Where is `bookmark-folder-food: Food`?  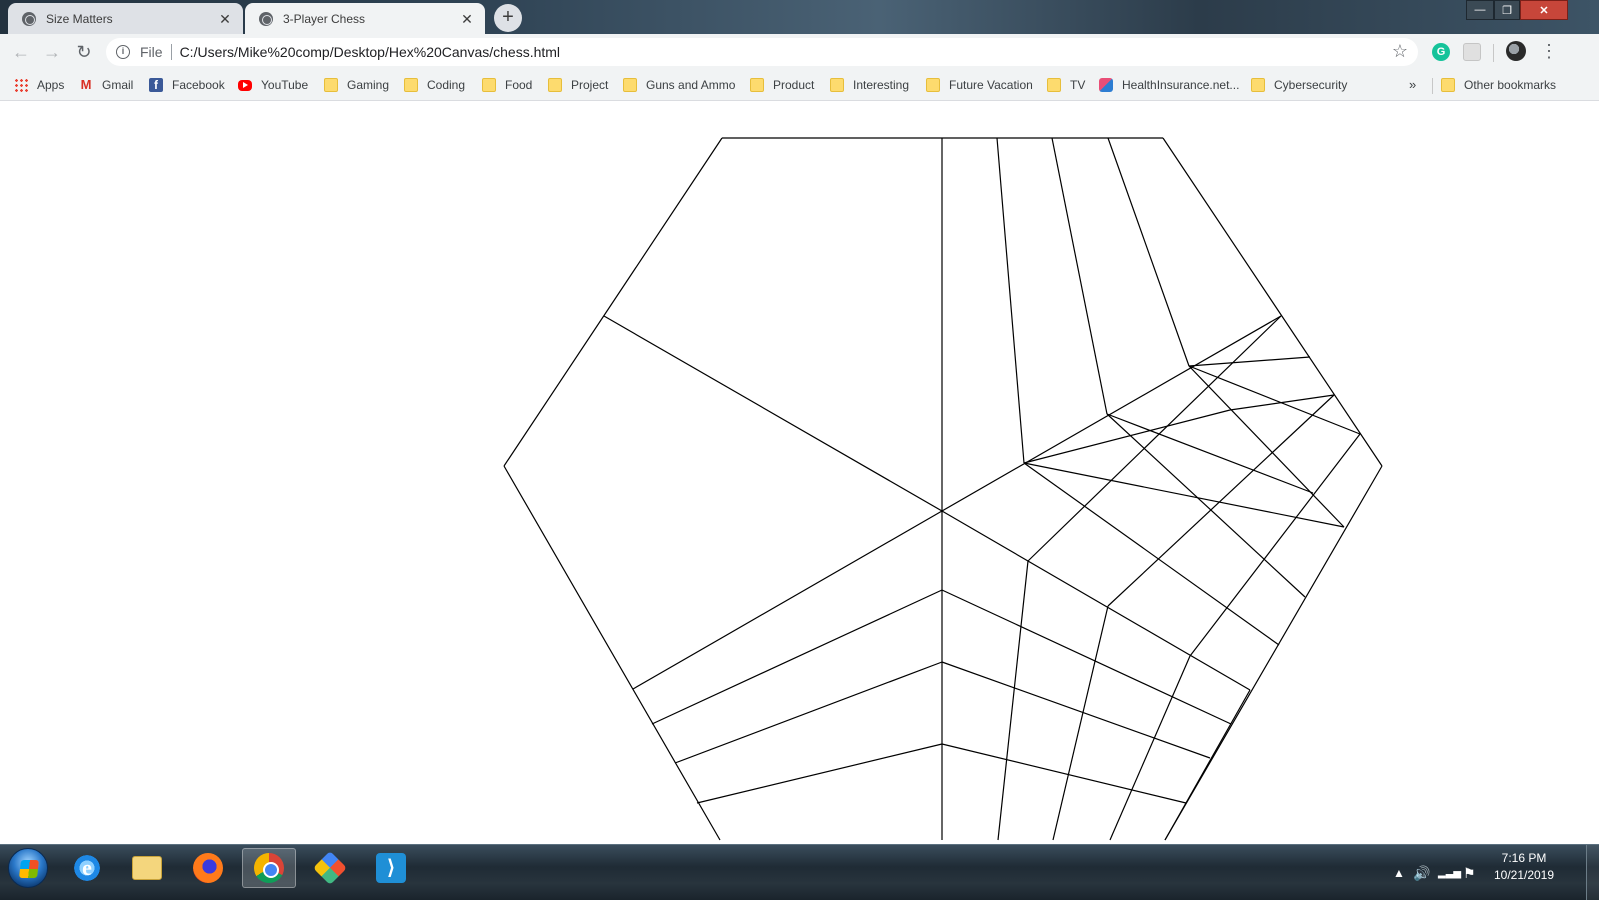
bookmark-folder-food: Food is located at coordinates (507, 85).